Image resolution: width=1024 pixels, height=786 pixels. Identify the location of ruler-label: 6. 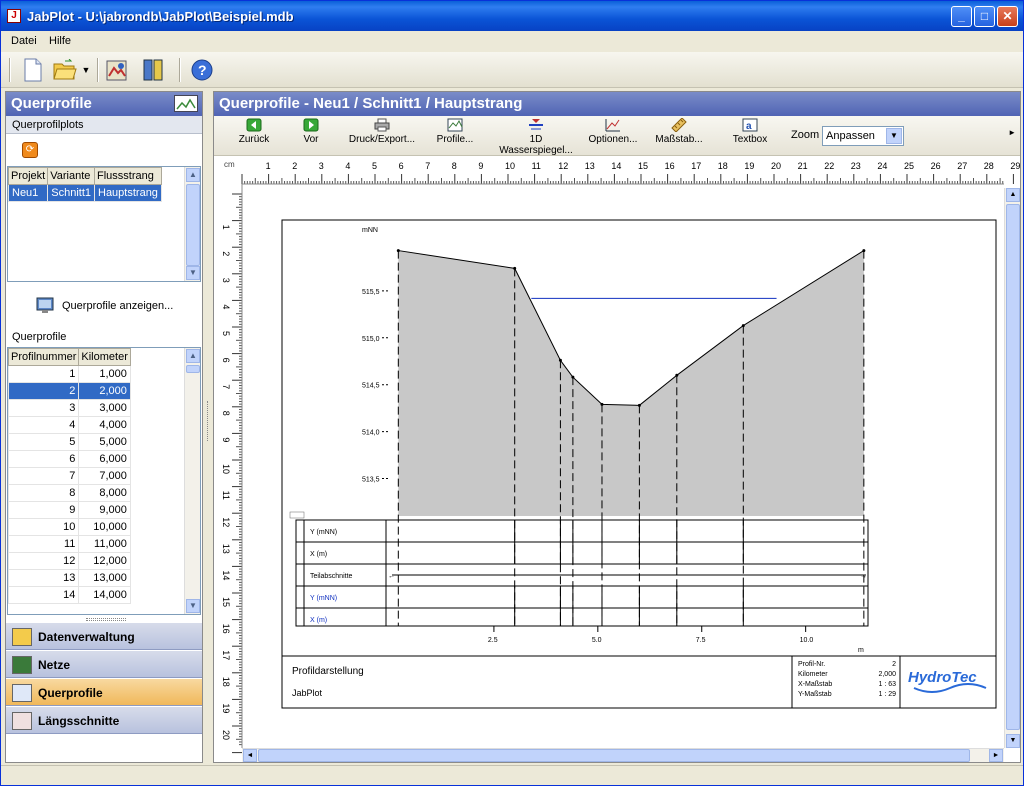
(401, 166).